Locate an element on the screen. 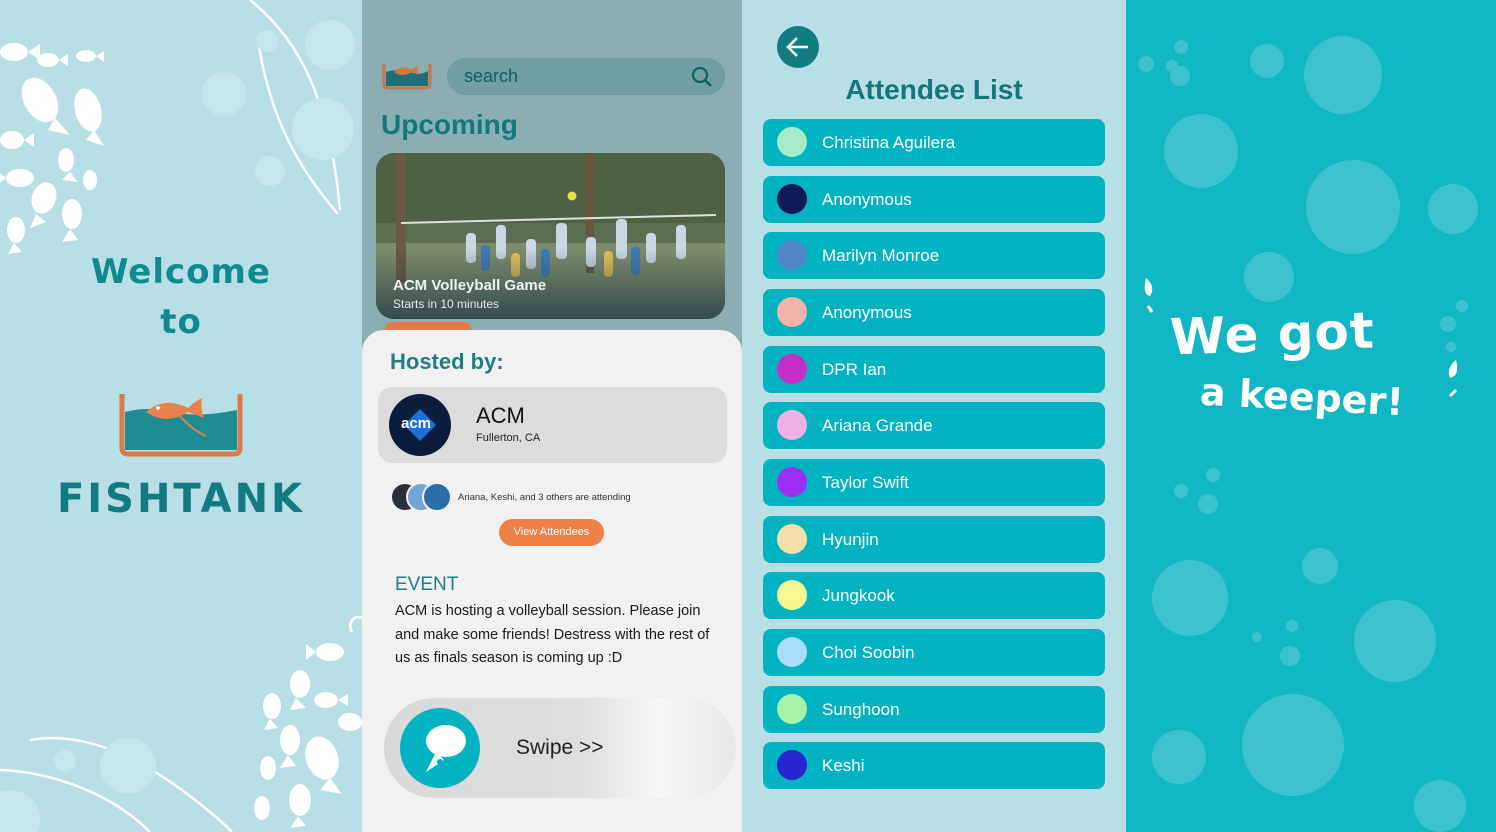 The height and width of the screenshot is (832, 1496). attendee-name: Hyunjin is located at coordinates (850, 539).